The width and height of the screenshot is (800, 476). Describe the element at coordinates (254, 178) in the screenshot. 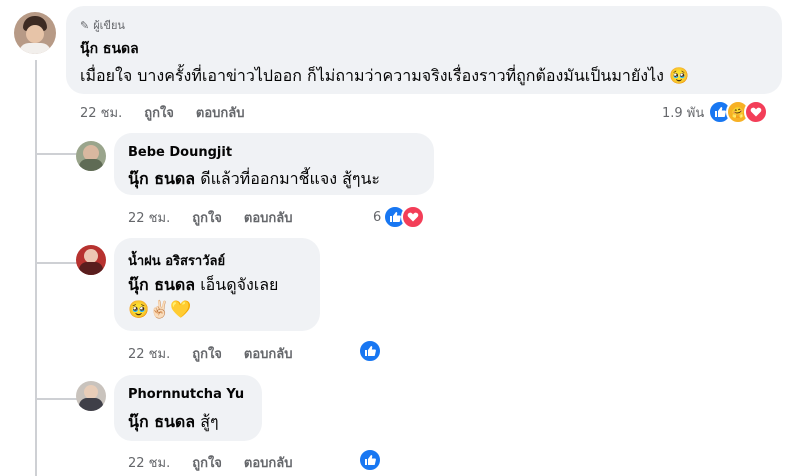

I see `reply-text: นุ๊ก ธนดล ดีแล้วที่ออกมาชี้แจง สู้ๆนะ` at that location.